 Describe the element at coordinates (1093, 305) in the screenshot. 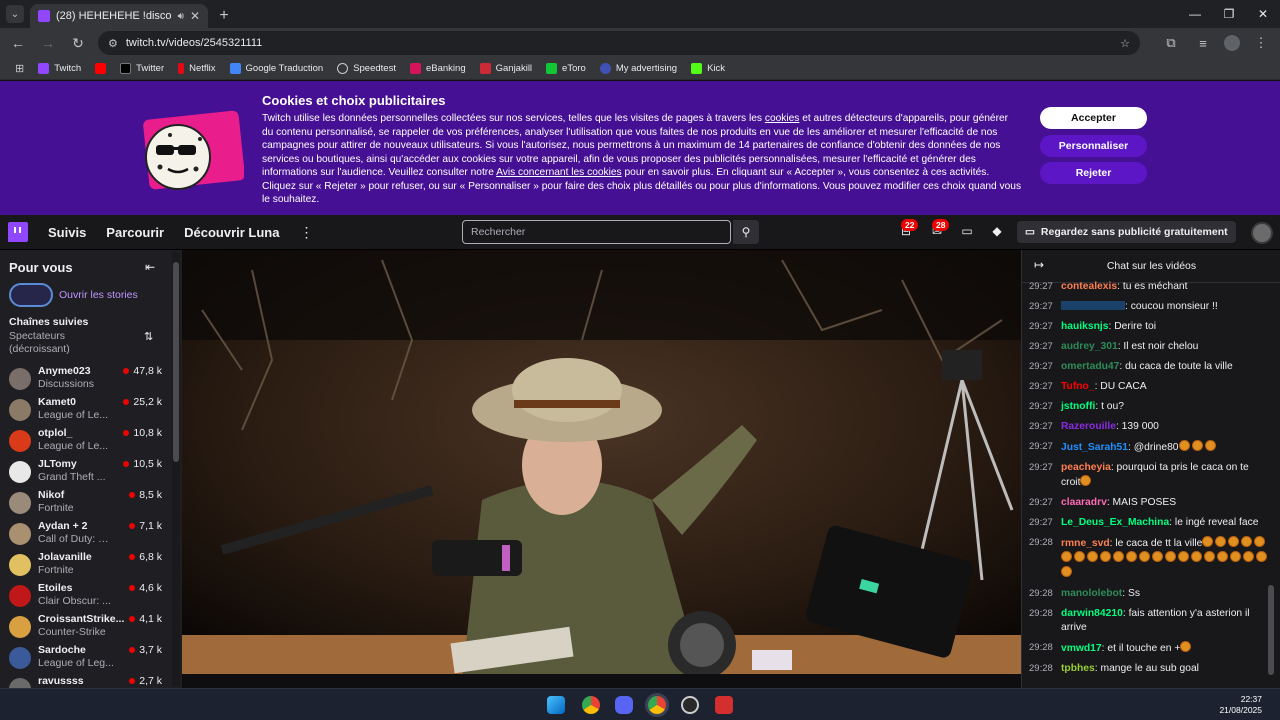

I see `chat-username-hidden` at that location.